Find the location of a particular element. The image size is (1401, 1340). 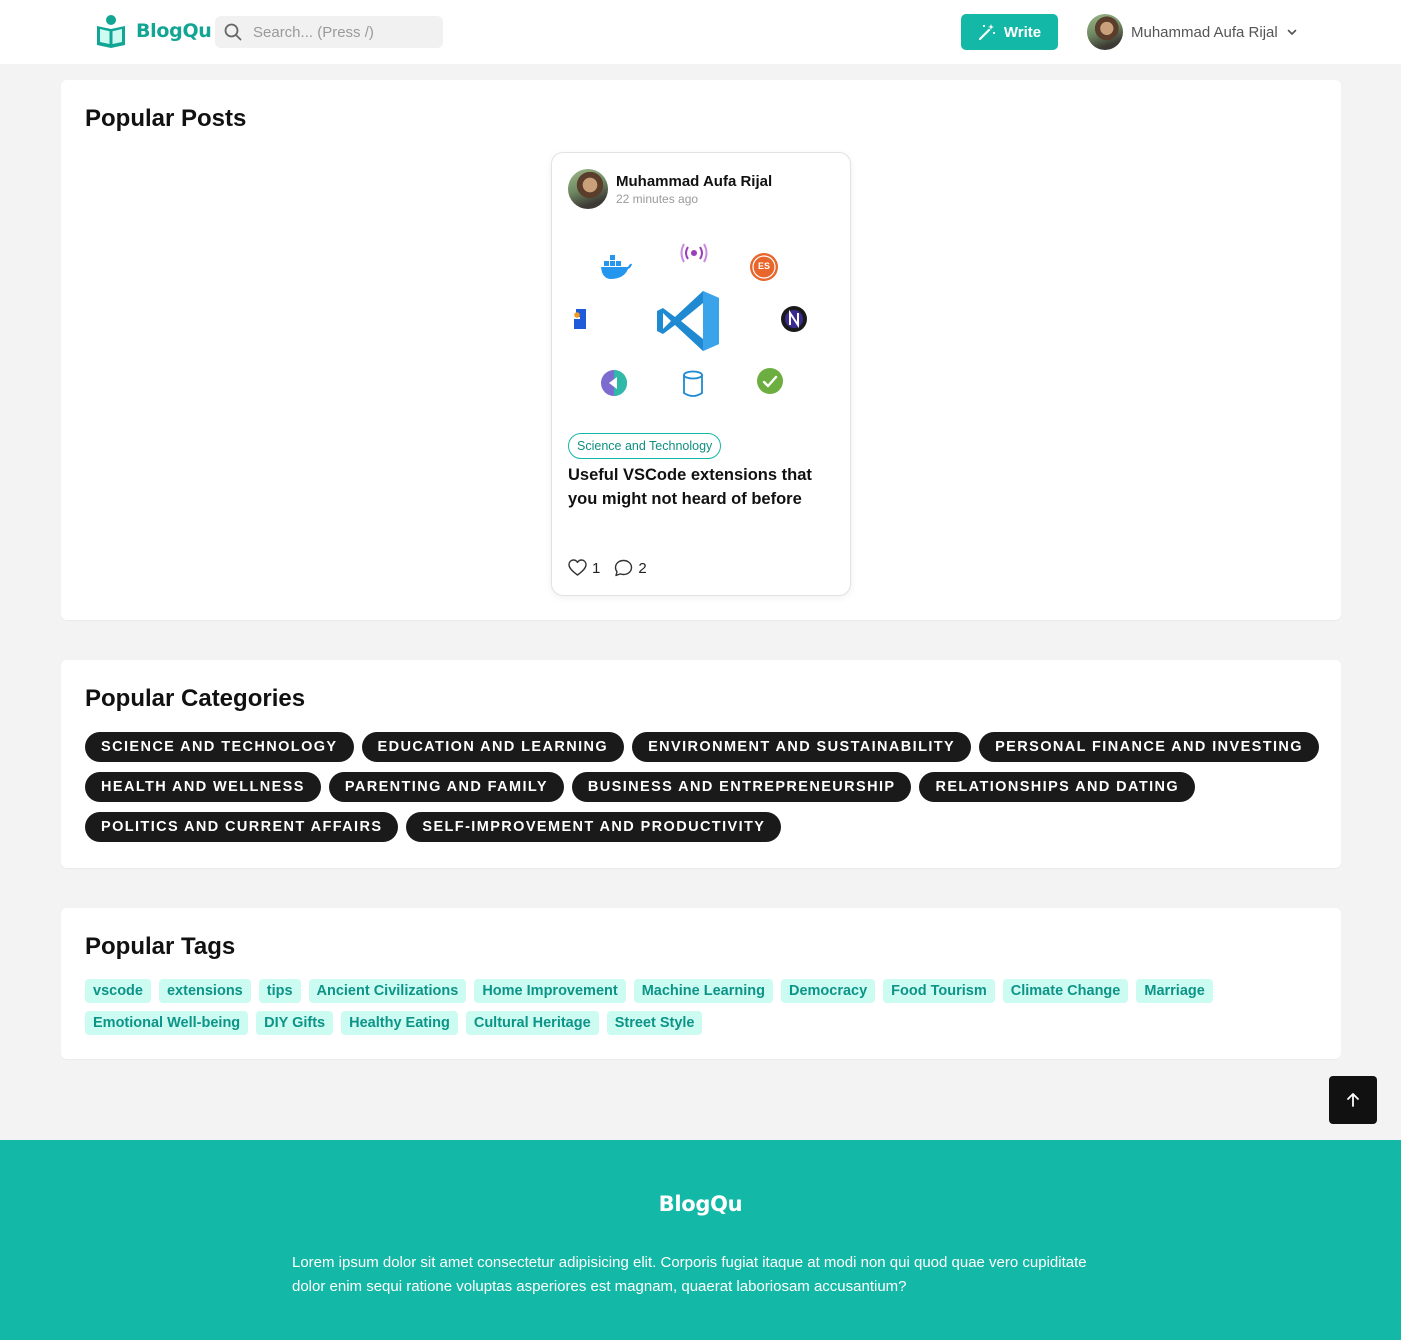

tag-pill: vscode is located at coordinates (118, 991).